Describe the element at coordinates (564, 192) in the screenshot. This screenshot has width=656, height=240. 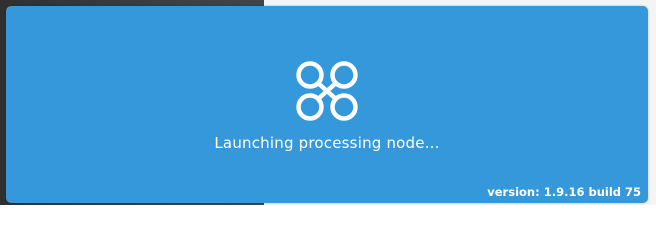
I see `version-label: version: 1.9.16 build 75` at that location.